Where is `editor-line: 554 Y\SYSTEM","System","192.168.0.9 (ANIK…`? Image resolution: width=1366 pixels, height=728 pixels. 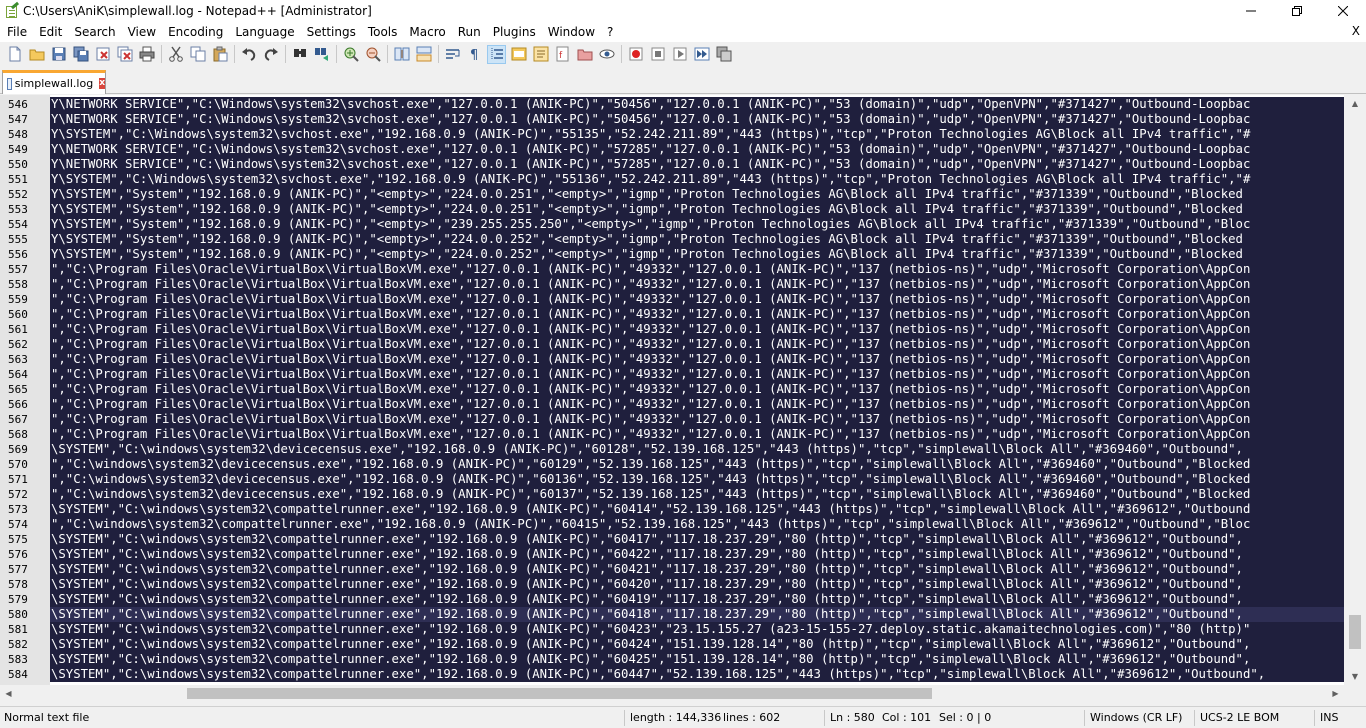 editor-line: 554 Y\SYSTEM","System","192.168.0.9 (ANIK… is located at coordinates (672, 224).